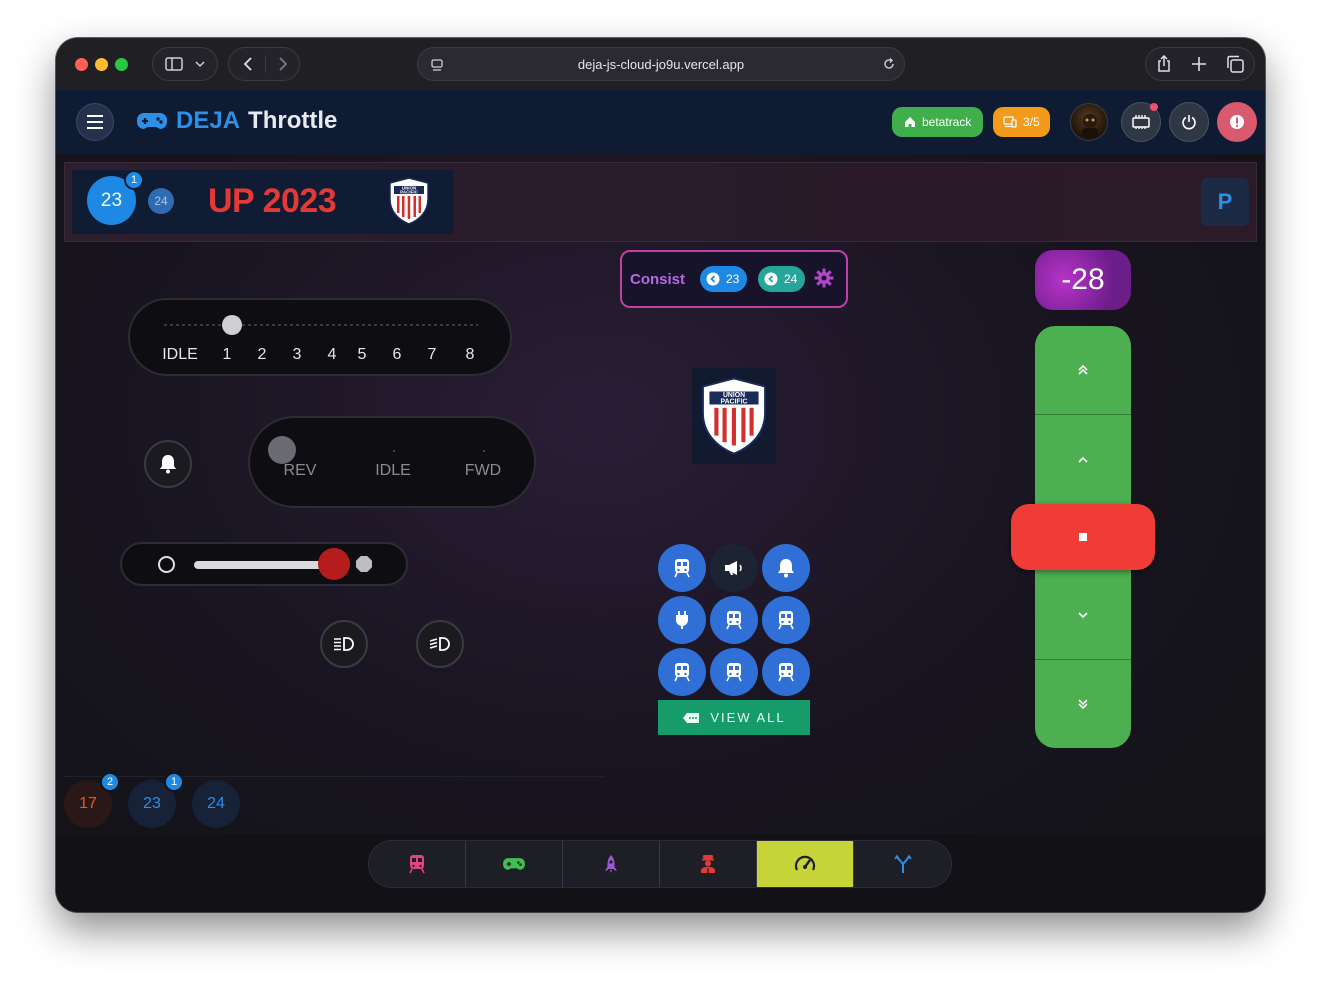 This screenshot has width=1321, height=986. I want to click on tab-overview-icon, so click(1235, 64).